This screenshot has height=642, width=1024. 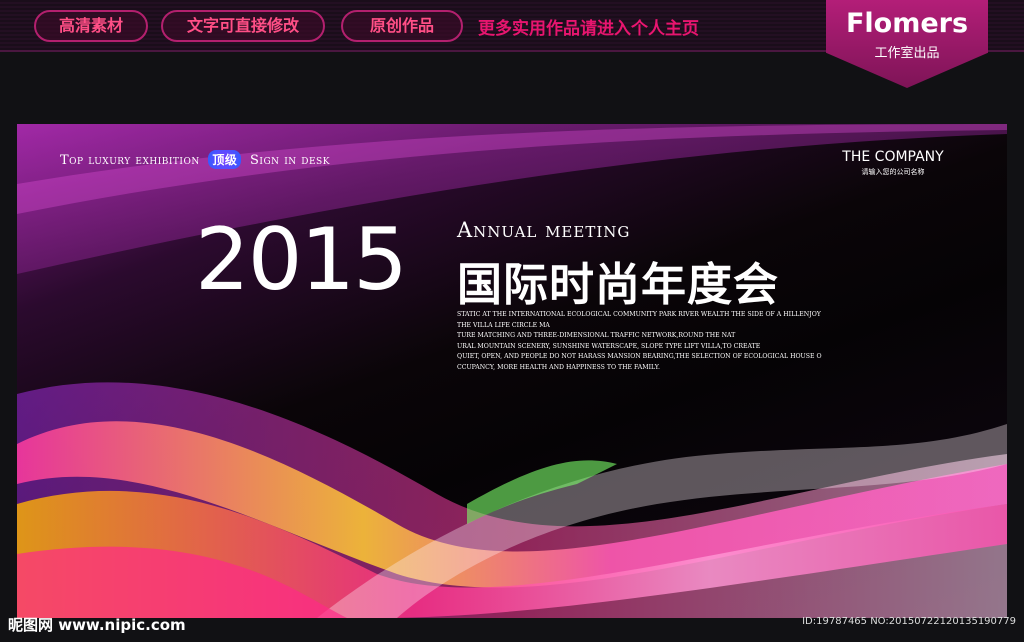 I want to click on company-block: THE COMPANY 请输入您的公司名称, so click(x=893, y=163).